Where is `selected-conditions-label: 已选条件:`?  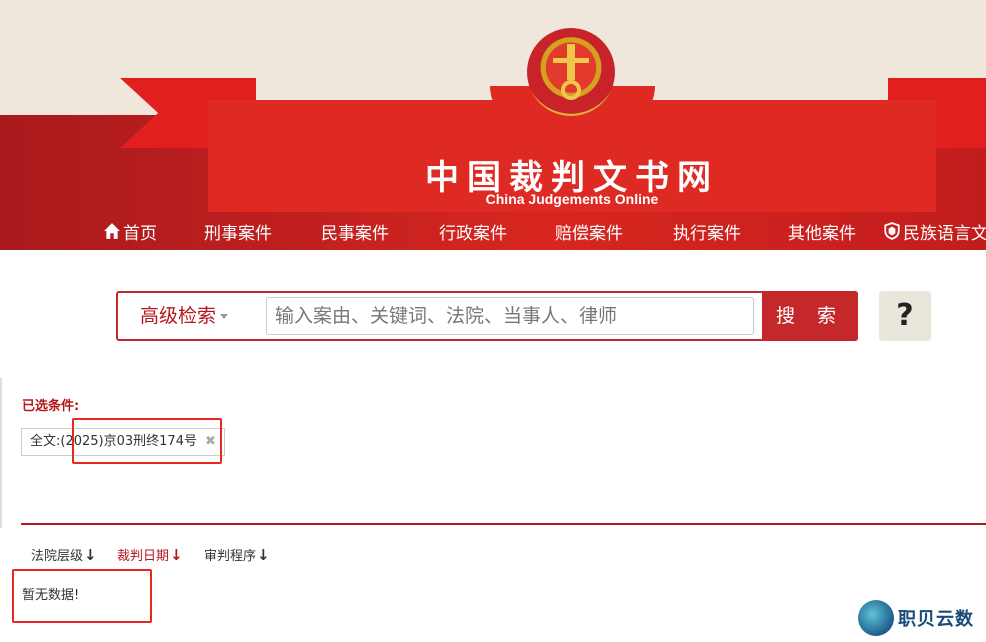
selected-conditions-label: 已选条件: is located at coordinates (51, 406).